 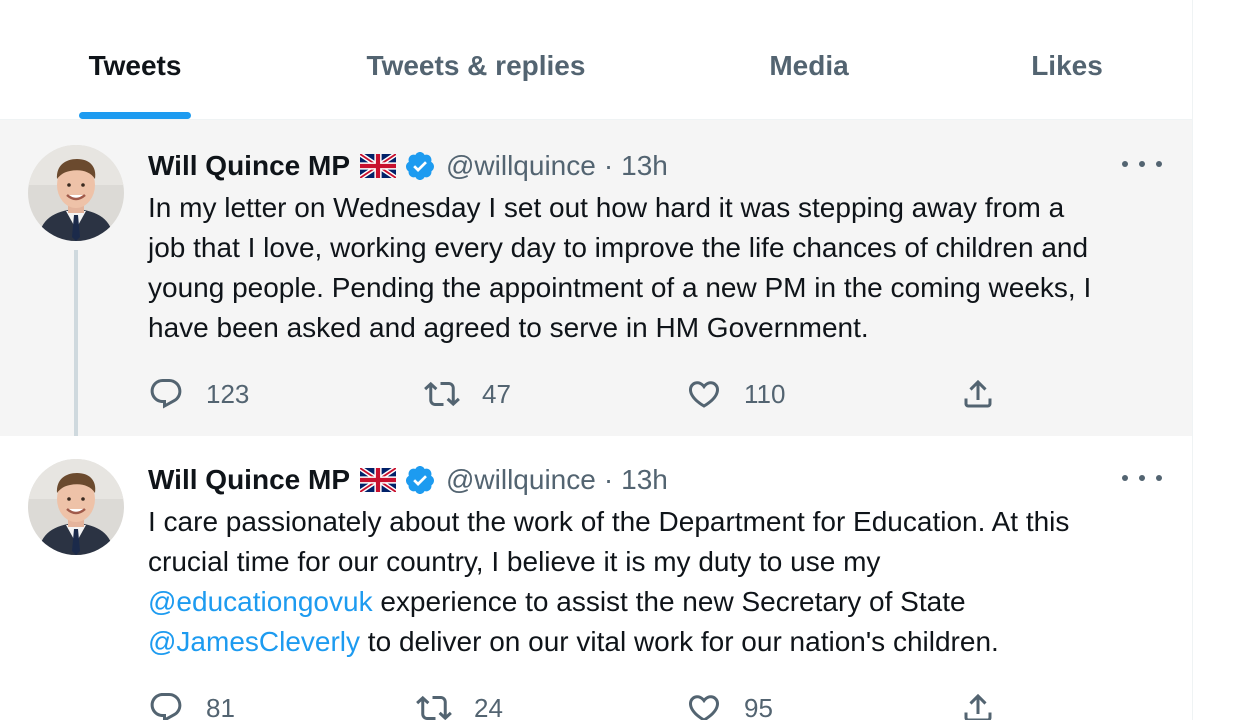 I want to click on reply-button: 81, so click(x=191, y=703).